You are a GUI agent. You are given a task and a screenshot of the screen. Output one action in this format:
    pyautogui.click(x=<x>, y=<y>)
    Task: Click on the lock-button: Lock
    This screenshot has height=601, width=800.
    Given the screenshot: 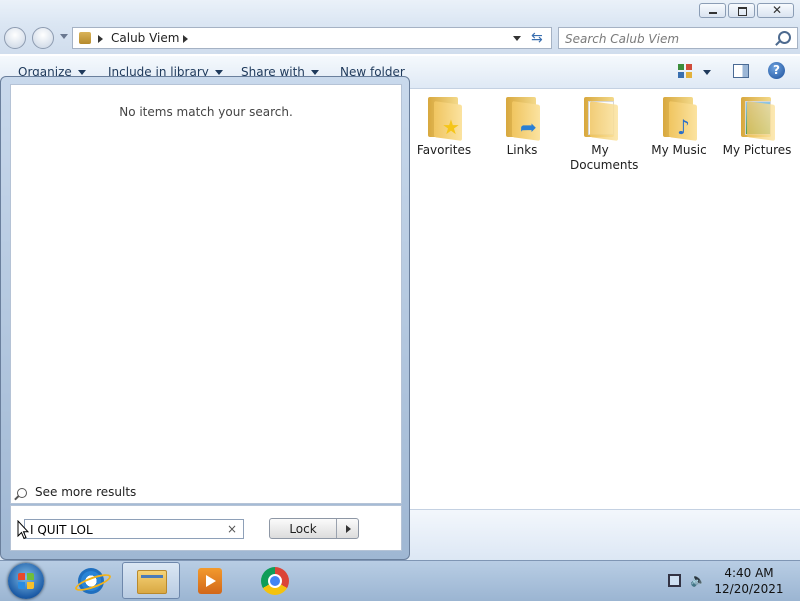 What is the action you would take?
    pyautogui.click(x=314, y=528)
    